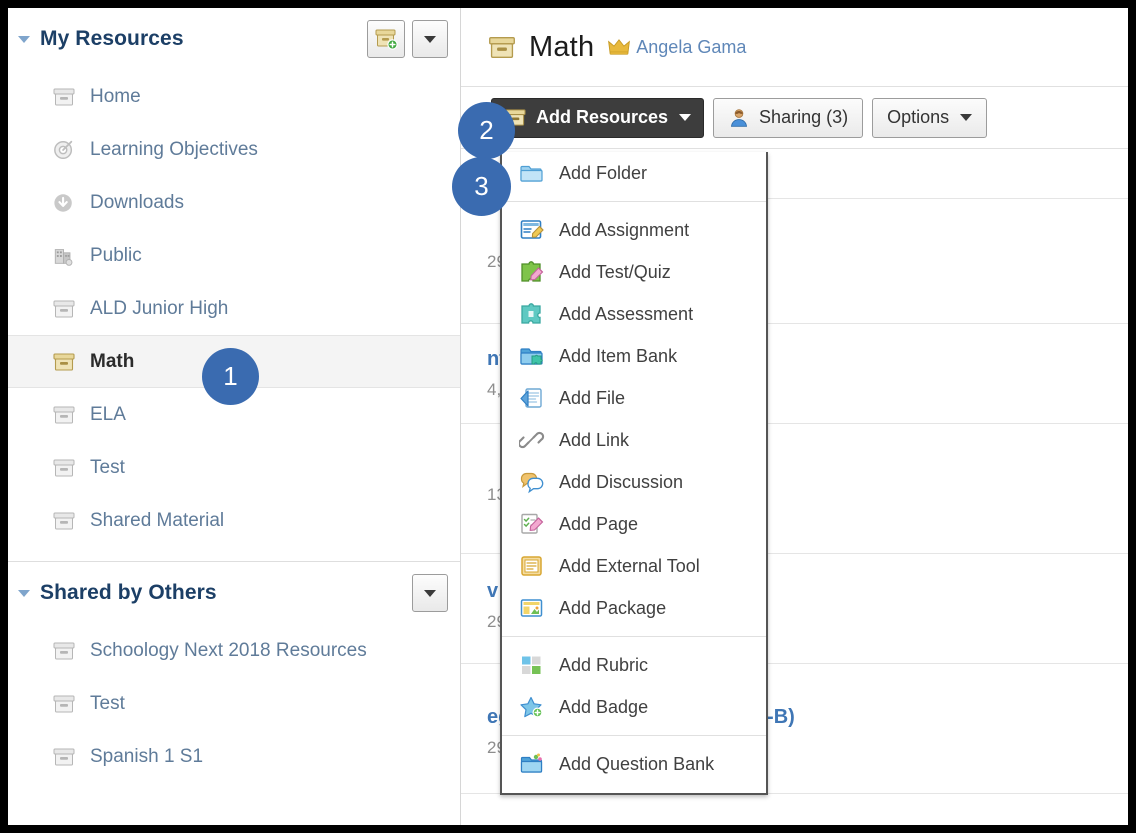  What do you see at coordinates (532, 356) in the screenshot?
I see `folder-puzzle-icon` at bounding box center [532, 356].